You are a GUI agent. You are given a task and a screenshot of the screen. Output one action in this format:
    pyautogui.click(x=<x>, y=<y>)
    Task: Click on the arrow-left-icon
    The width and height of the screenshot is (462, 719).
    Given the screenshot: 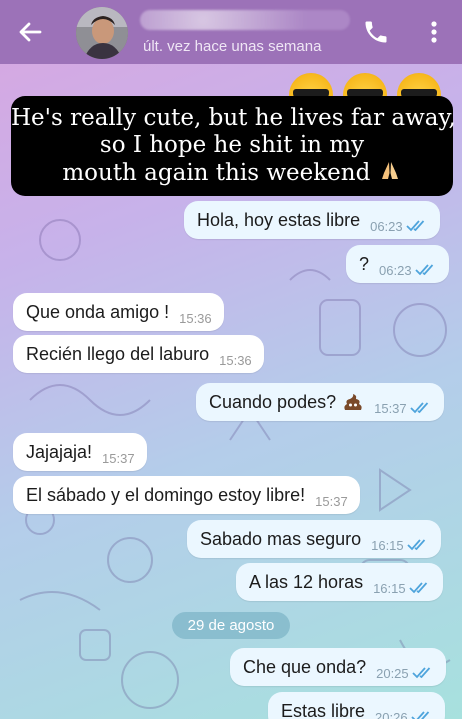 What is the action you would take?
    pyautogui.click(x=30, y=32)
    